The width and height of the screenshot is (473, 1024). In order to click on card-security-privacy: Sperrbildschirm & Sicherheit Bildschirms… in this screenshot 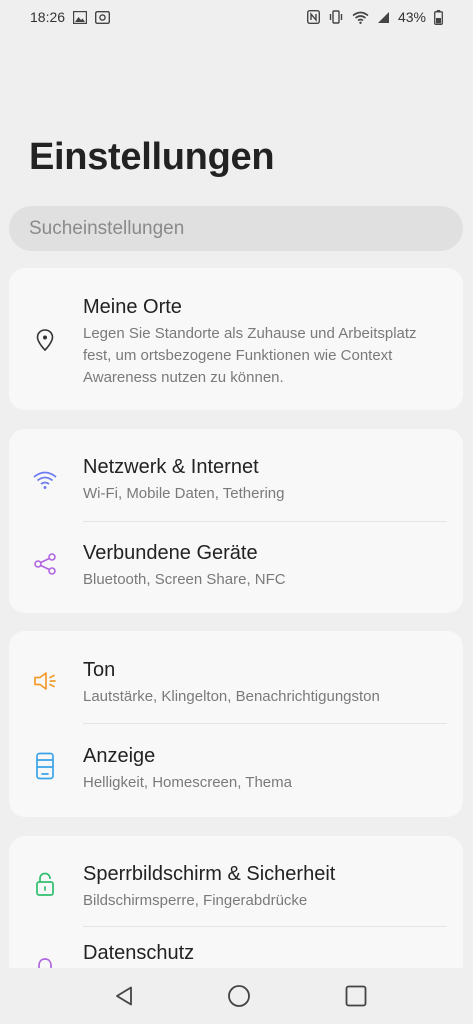, I will do `click(236, 902)`.